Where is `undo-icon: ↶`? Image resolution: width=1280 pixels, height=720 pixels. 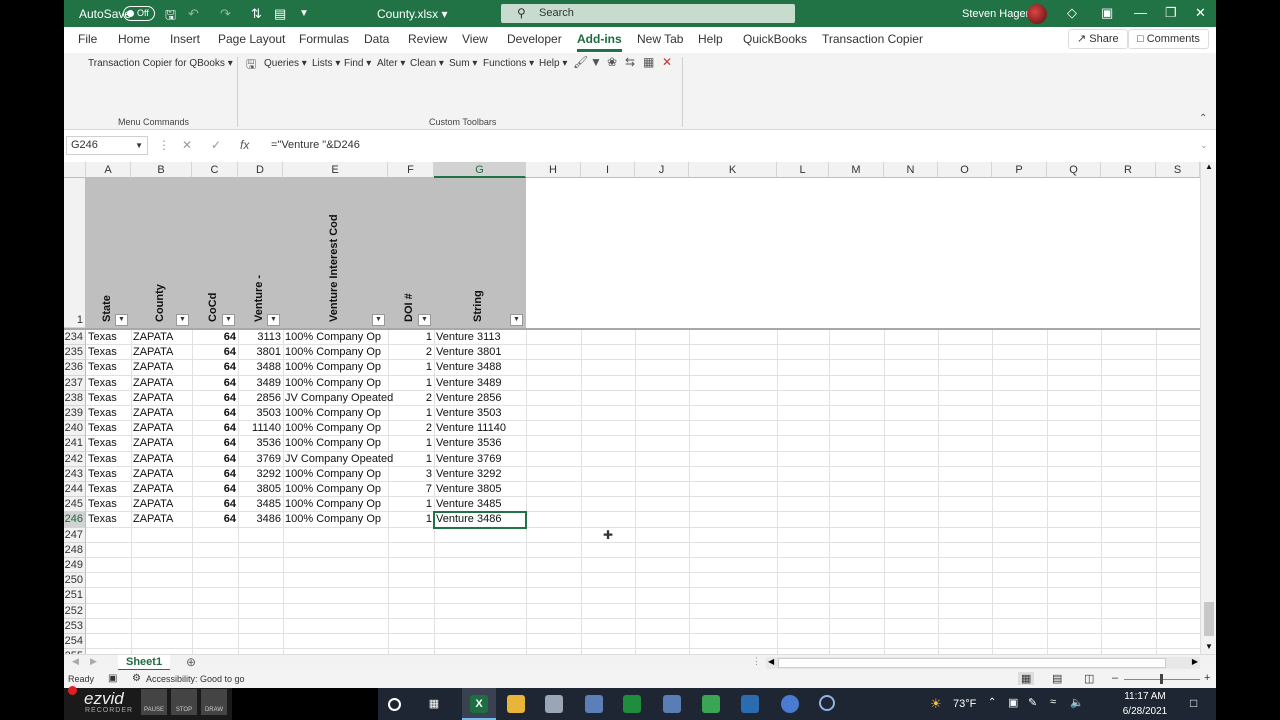 undo-icon: ↶ is located at coordinates (193, 14).